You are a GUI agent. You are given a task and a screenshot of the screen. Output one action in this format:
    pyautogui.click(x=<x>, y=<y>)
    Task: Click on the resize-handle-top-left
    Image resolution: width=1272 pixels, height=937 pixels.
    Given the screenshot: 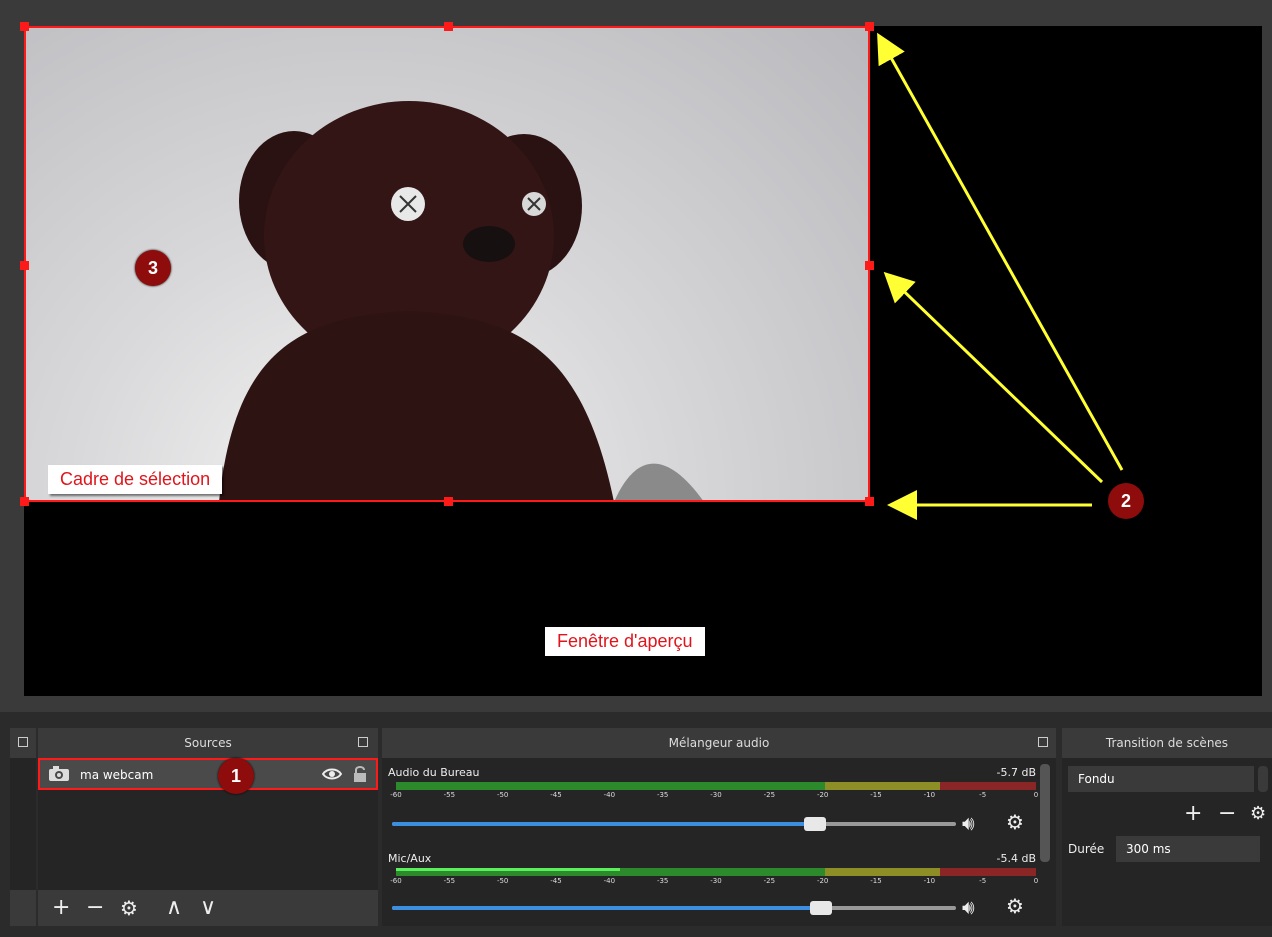 What is the action you would take?
    pyautogui.click(x=24, y=26)
    